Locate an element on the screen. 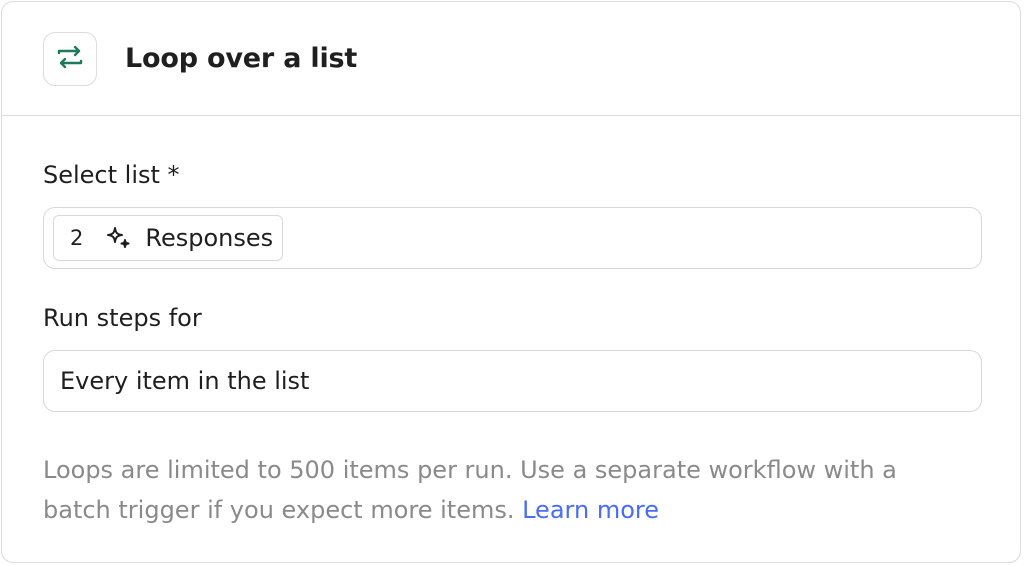 The image size is (1024, 566). run-steps-value: Every item in the list is located at coordinates (185, 381).